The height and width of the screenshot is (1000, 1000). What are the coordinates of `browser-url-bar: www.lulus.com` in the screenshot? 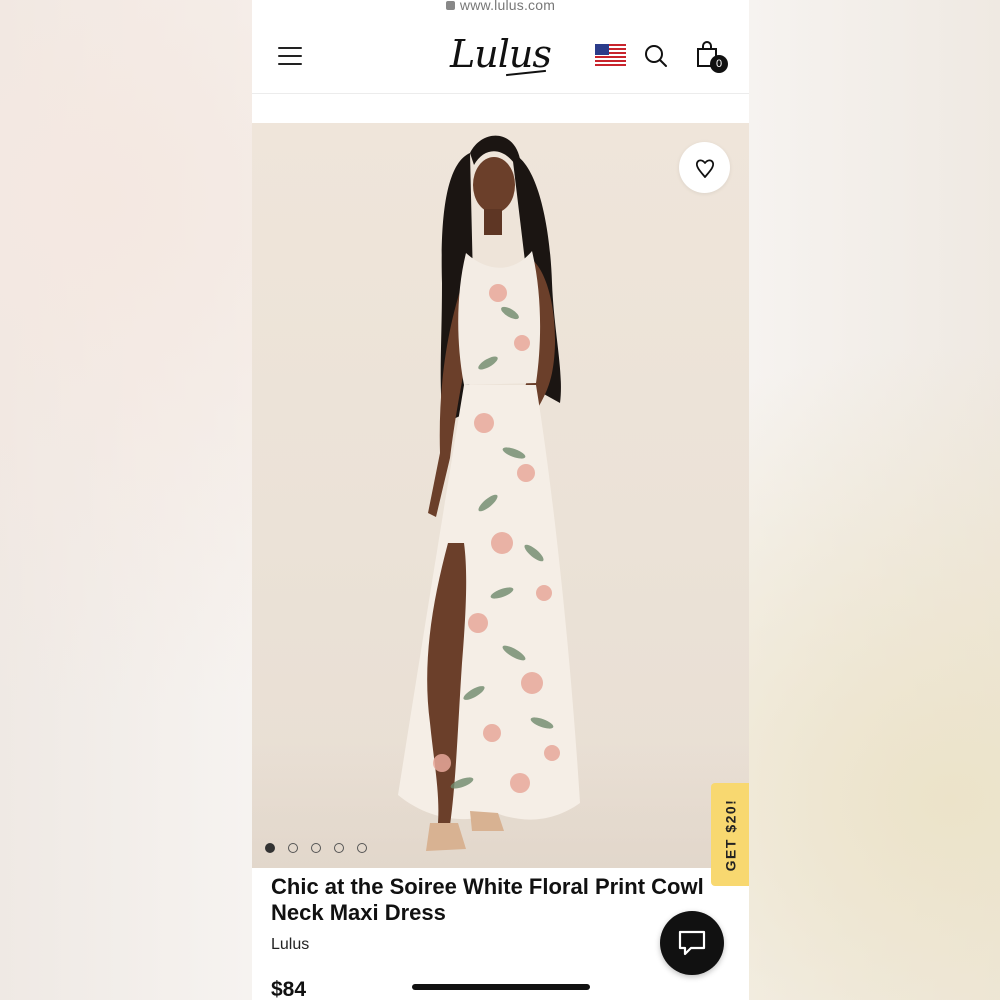 It's located at (500, 9).